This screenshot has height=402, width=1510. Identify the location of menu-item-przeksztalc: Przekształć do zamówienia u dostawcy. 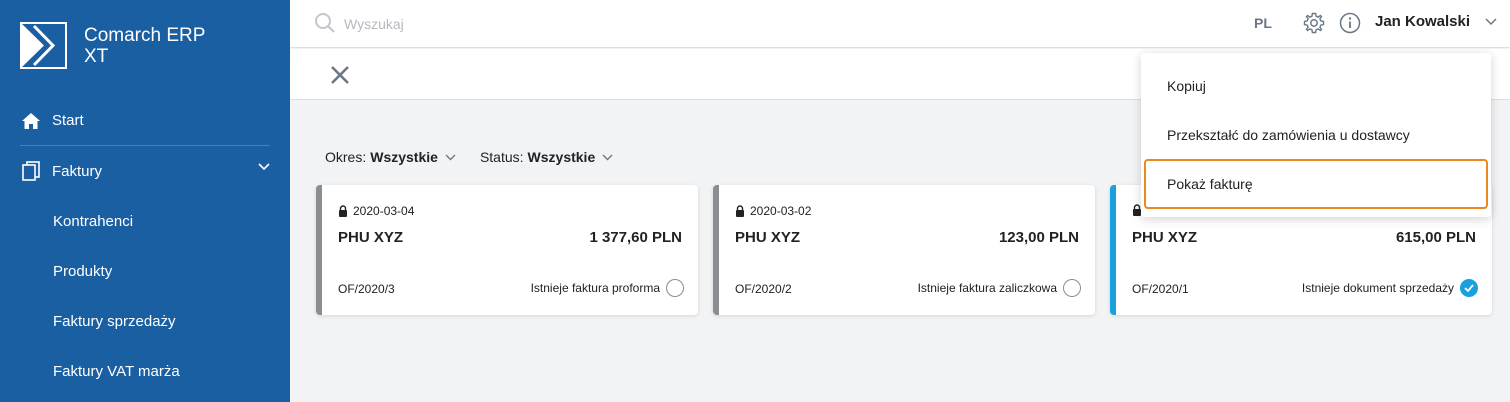
(1316, 135).